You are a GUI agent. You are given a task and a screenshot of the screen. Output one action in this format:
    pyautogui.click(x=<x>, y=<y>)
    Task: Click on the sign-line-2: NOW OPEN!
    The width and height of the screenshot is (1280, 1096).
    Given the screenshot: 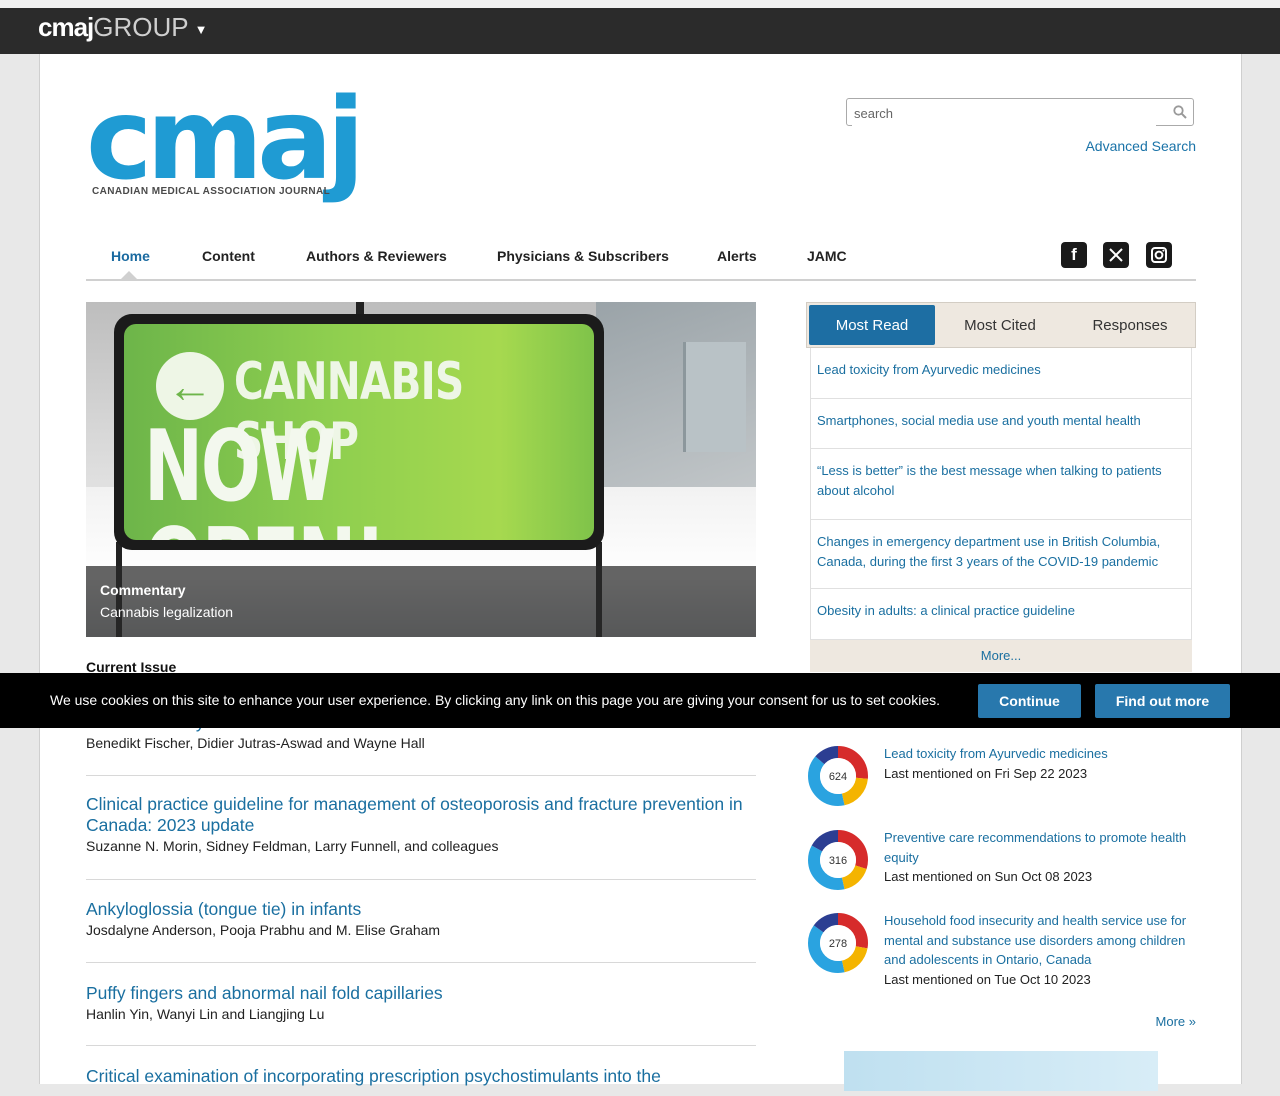 What is the action you would take?
    pyautogui.click(x=265, y=475)
    